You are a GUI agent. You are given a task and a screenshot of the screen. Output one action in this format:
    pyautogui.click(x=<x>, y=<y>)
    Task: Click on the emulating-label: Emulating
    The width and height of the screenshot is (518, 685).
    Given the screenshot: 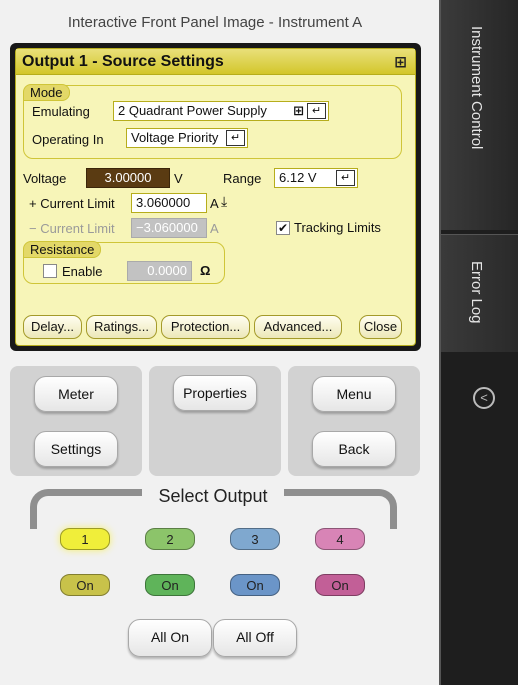 What is the action you would take?
    pyautogui.click(x=61, y=111)
    